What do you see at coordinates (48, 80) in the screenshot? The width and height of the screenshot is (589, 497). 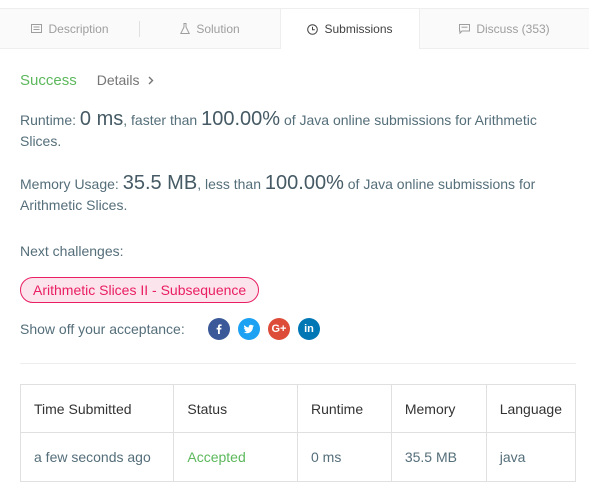 I see `result-status: Success` at bounding box center [48, 80].